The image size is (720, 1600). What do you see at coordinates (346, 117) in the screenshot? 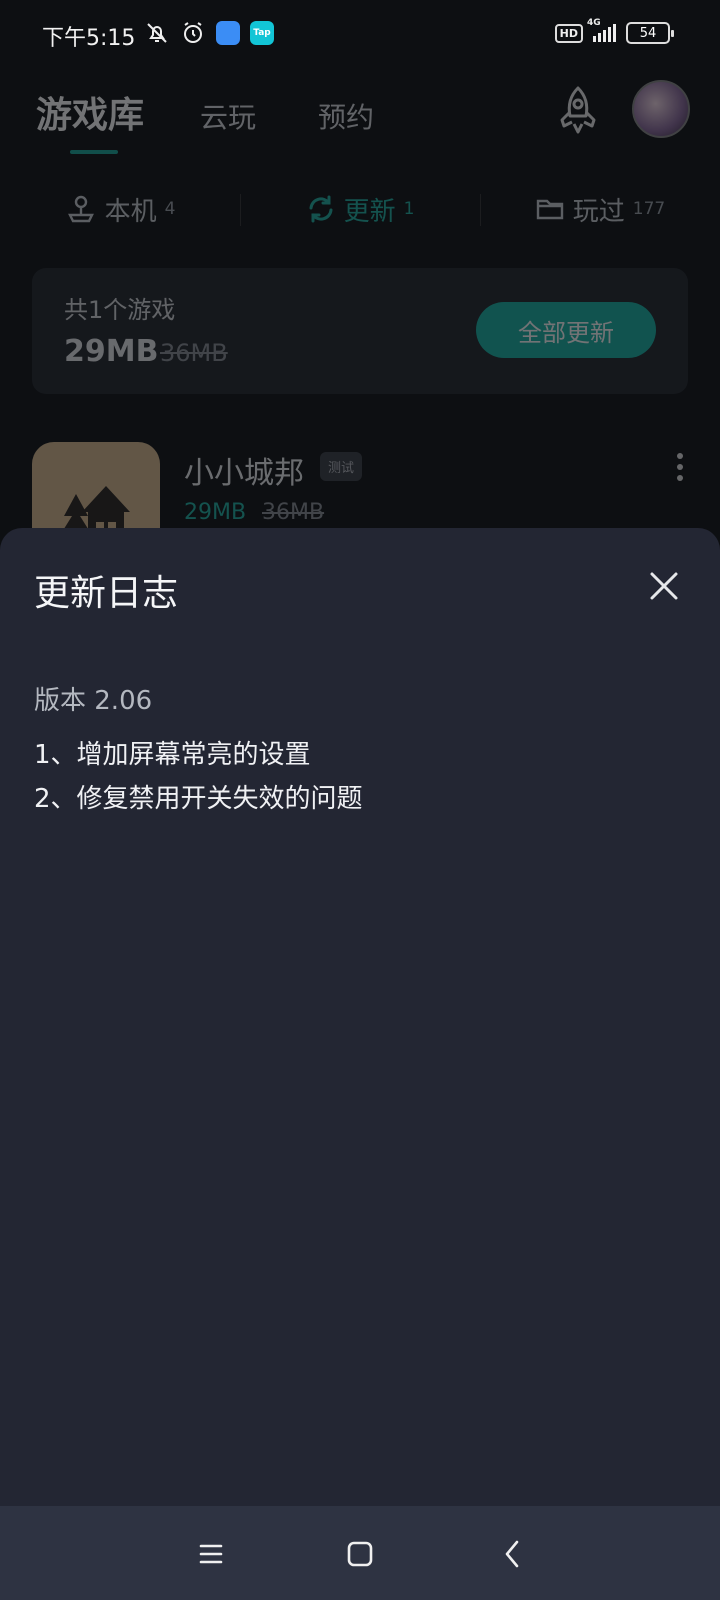
I see `tab-reserve: 预约` at bounding box center [346, 117].